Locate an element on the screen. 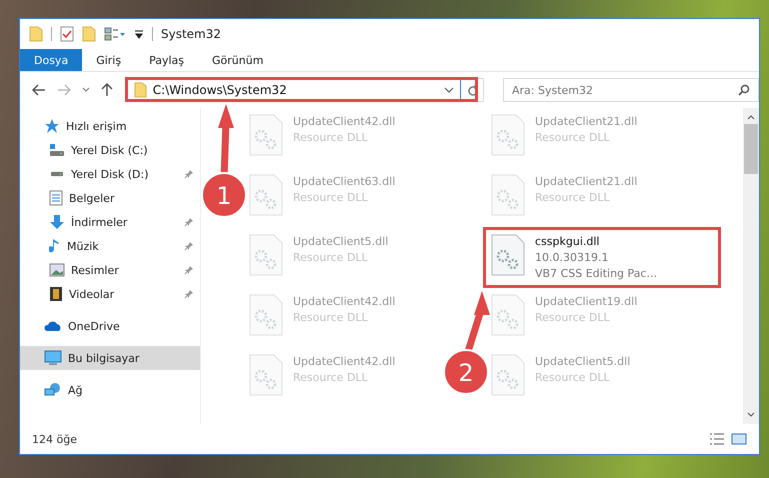 This screenshot has height=478, width=769. chevron-up-icon is located at coordinates (751, 117).